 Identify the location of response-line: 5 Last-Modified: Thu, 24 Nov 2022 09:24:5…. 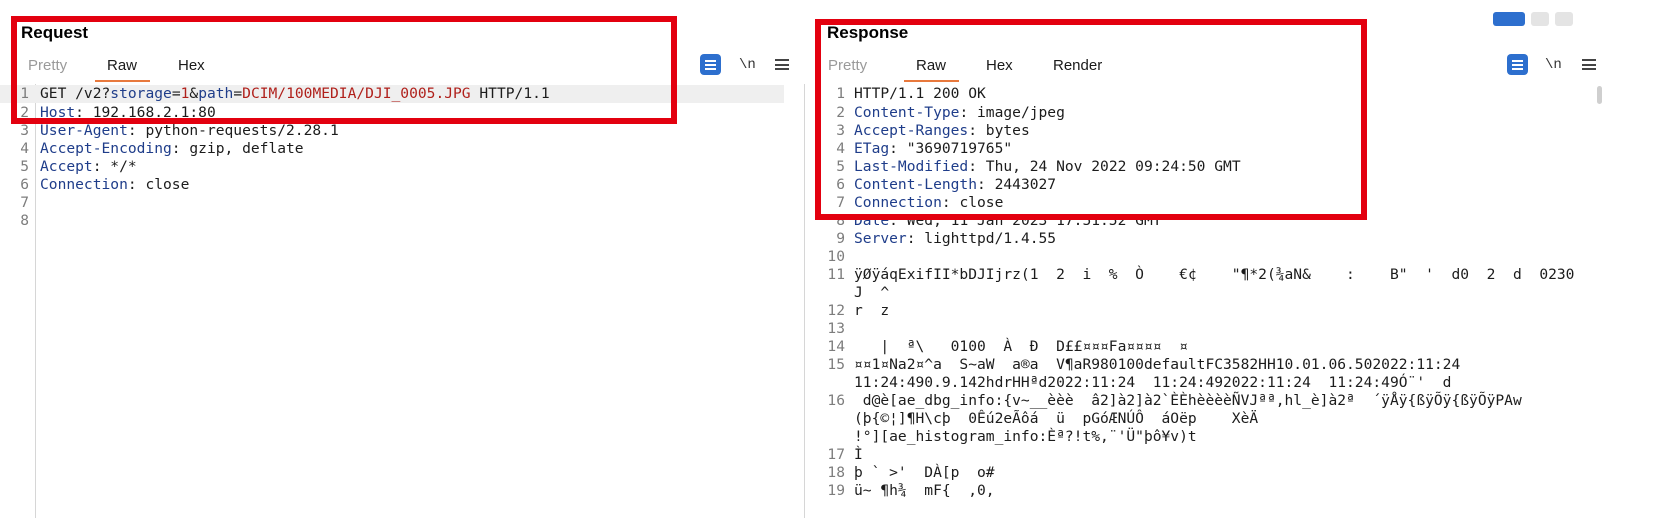
(1038, 166).